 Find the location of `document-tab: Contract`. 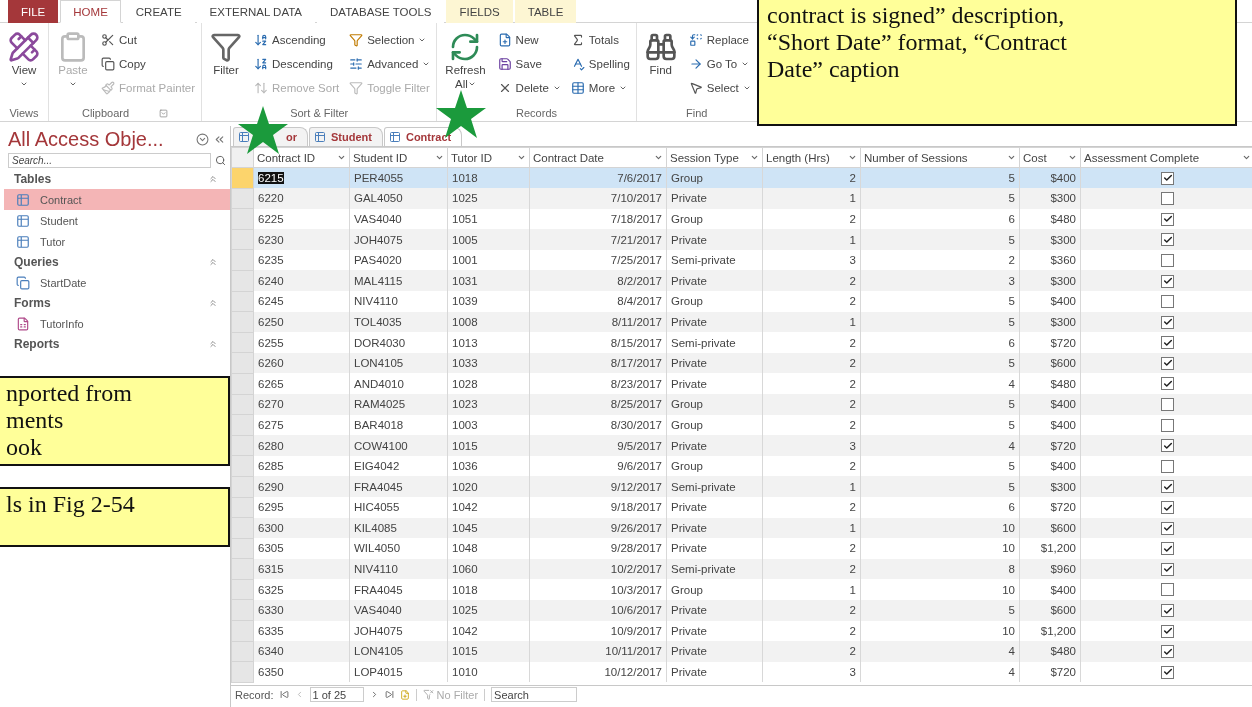

document-tab: Contract is located at coordinates (423, 136).